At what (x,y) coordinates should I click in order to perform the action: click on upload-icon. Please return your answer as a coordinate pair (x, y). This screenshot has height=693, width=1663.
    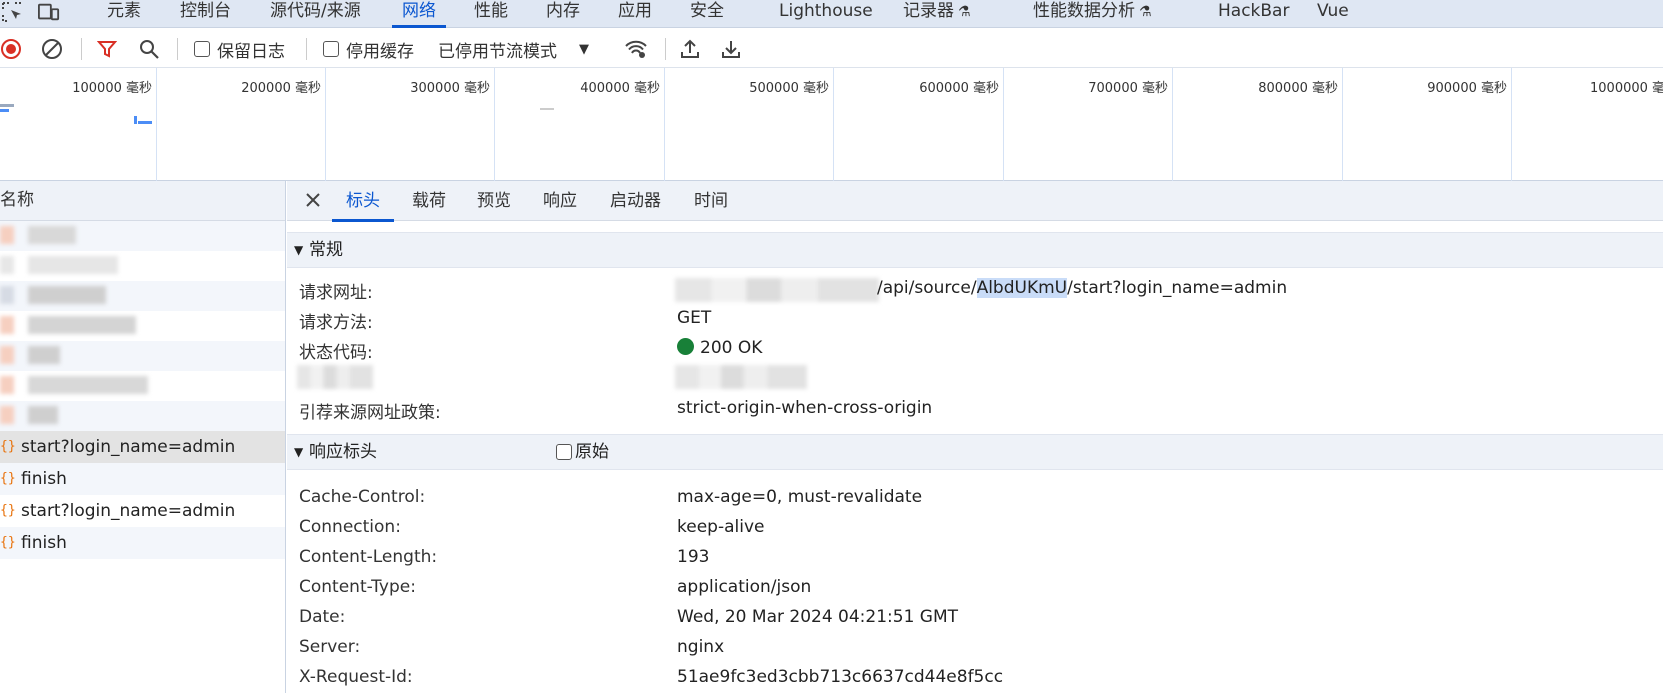
    Looking at the image, I should click on (690, 48).